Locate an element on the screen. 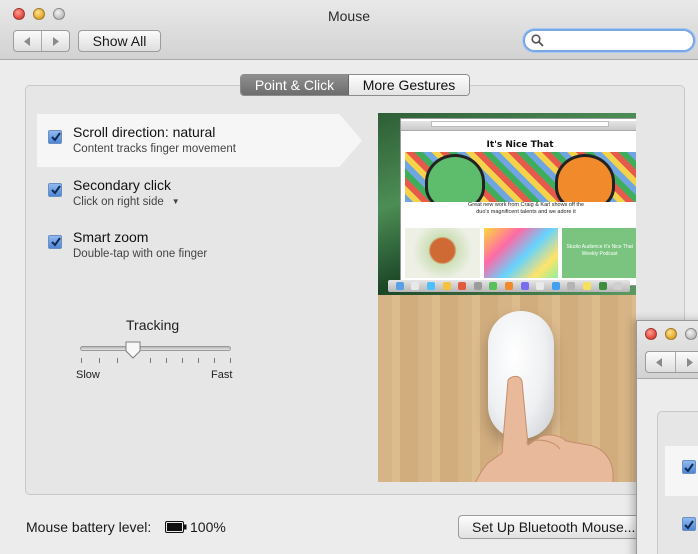  tab-bar: Point & Click More Gestures is located at coordinates (355, 85).